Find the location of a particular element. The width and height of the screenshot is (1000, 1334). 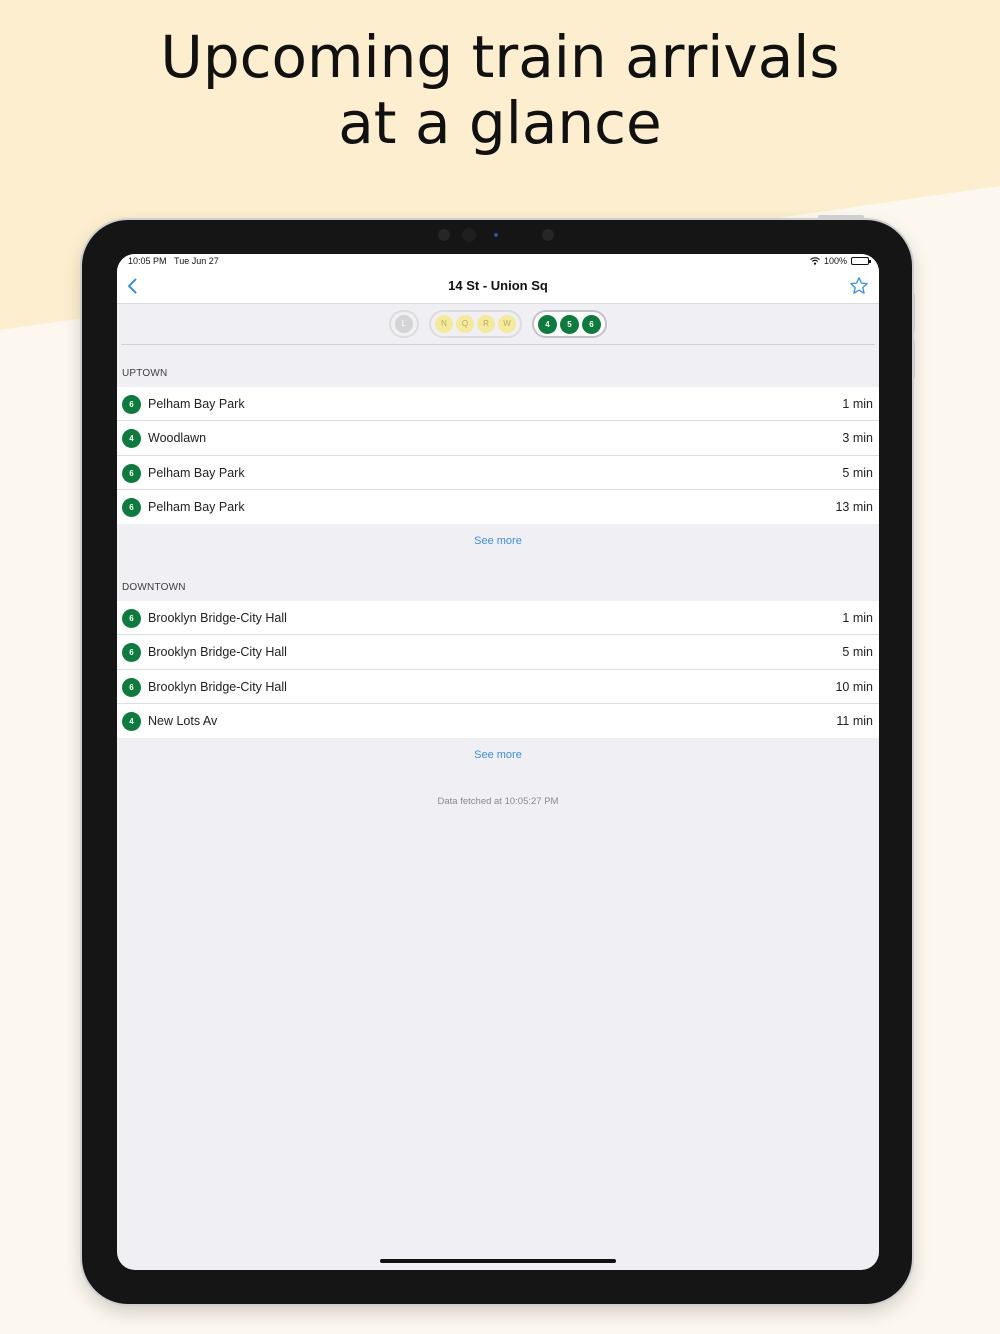

line-bullet-q: Q is located at coordinates (465, 324).